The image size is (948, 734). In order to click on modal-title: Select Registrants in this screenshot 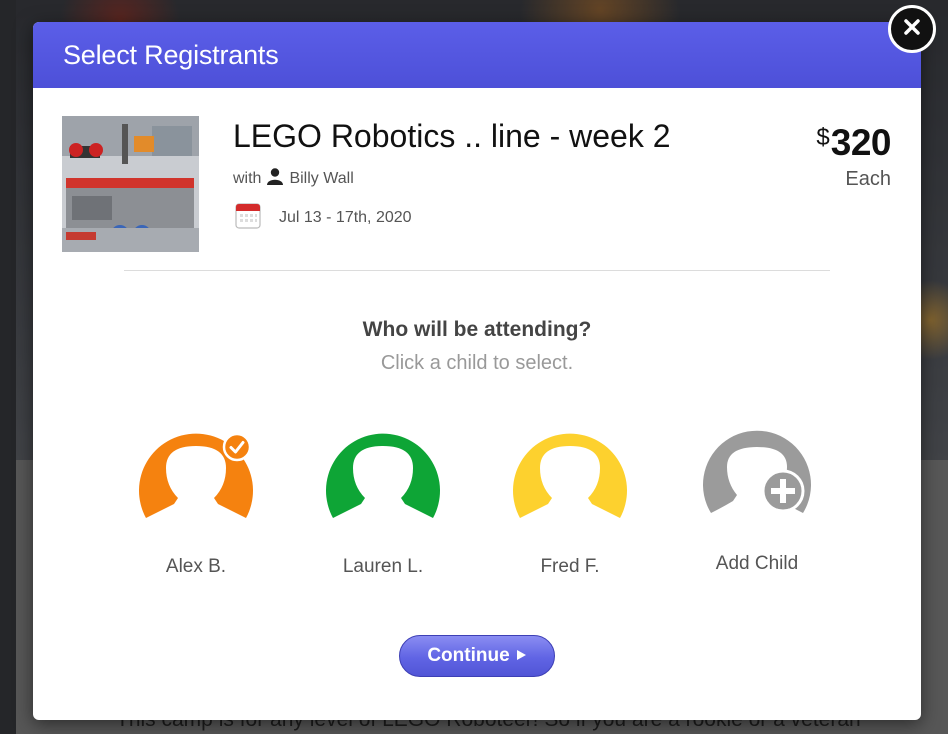, I will do `click(171, 54)`.